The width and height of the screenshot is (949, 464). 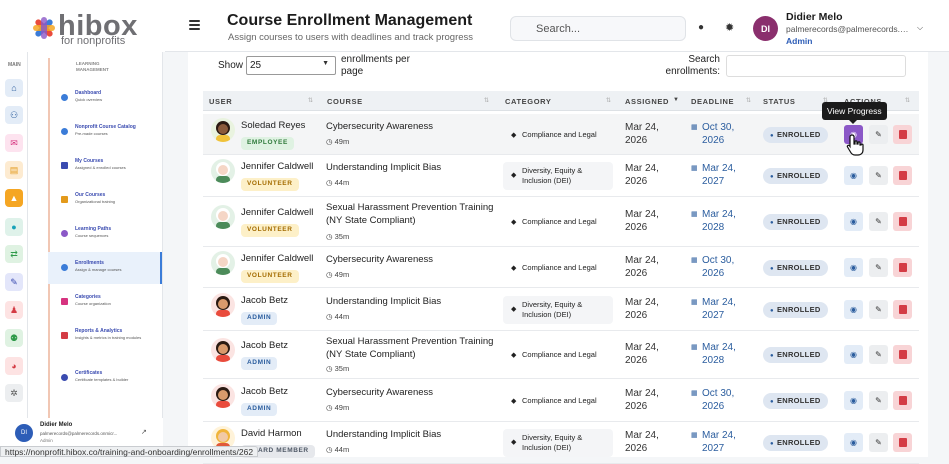 I want to click on nav-item-sub: Course organization, so click(x=93, y=303).